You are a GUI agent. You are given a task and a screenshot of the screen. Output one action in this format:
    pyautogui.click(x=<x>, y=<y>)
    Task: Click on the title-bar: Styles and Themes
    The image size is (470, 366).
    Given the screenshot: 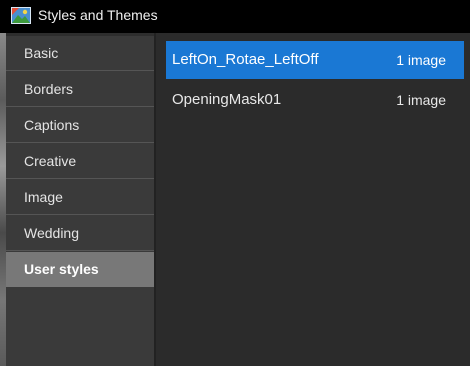 What is the action you would take?
    pyautogui.click(x=235, y=16)
    